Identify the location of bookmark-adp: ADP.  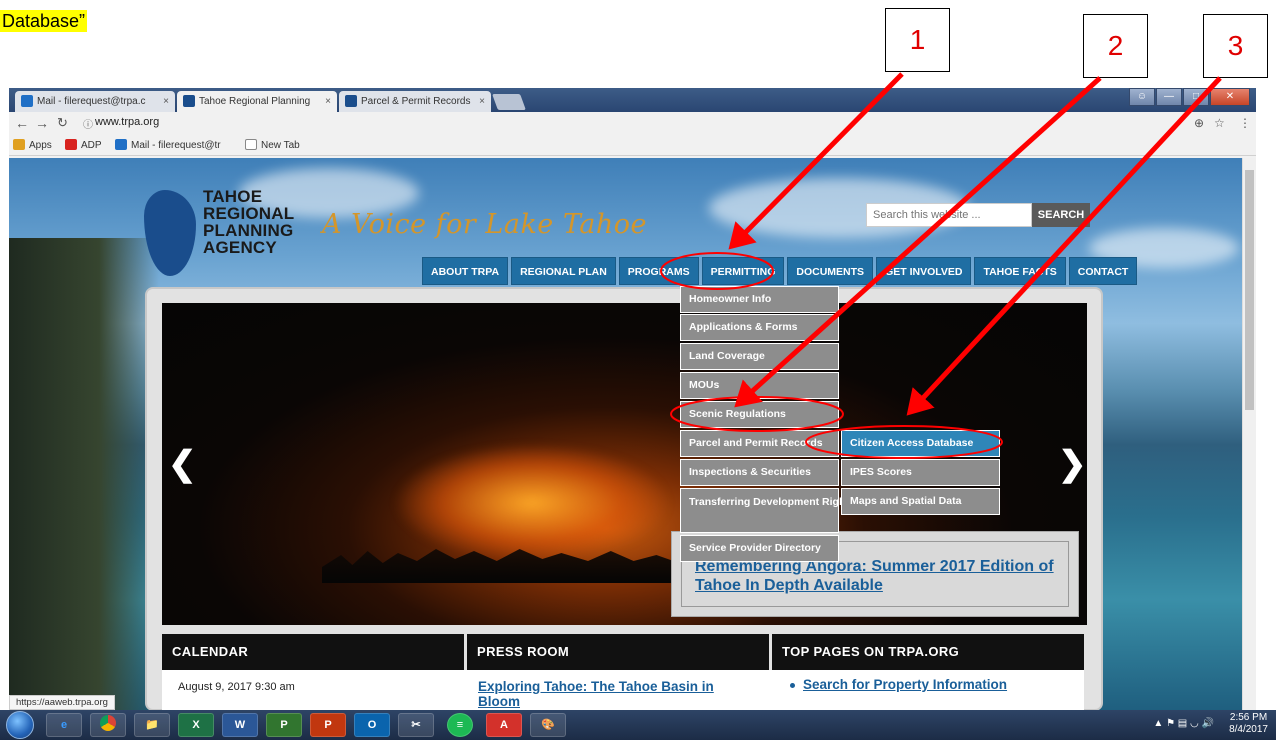
(83, 145).